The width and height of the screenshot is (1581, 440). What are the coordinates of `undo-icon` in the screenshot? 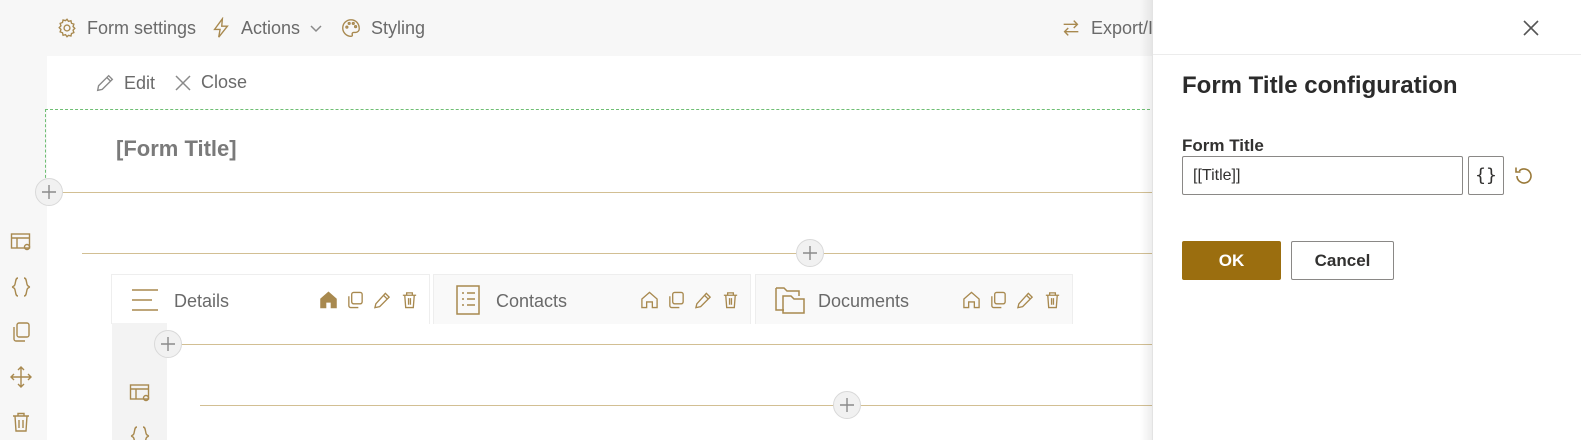 It's located at (1523, 175).